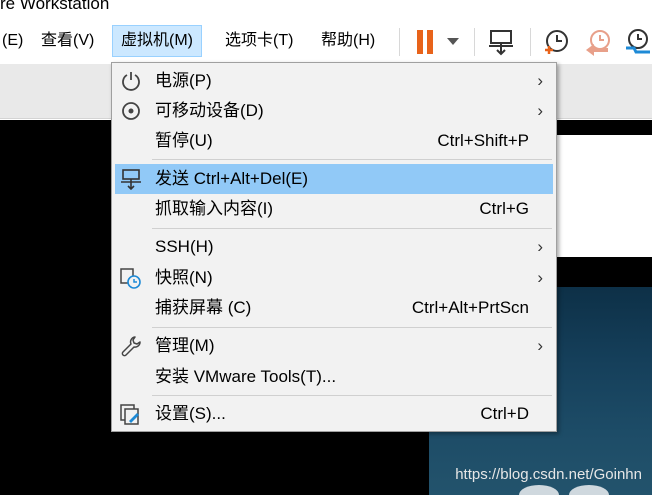 This screenshot has height=495, width=652. What do you see at coordinates (326, 9) in the screenshot?
I see `title-bar: re Workstation` at bounding box center [326, 9].